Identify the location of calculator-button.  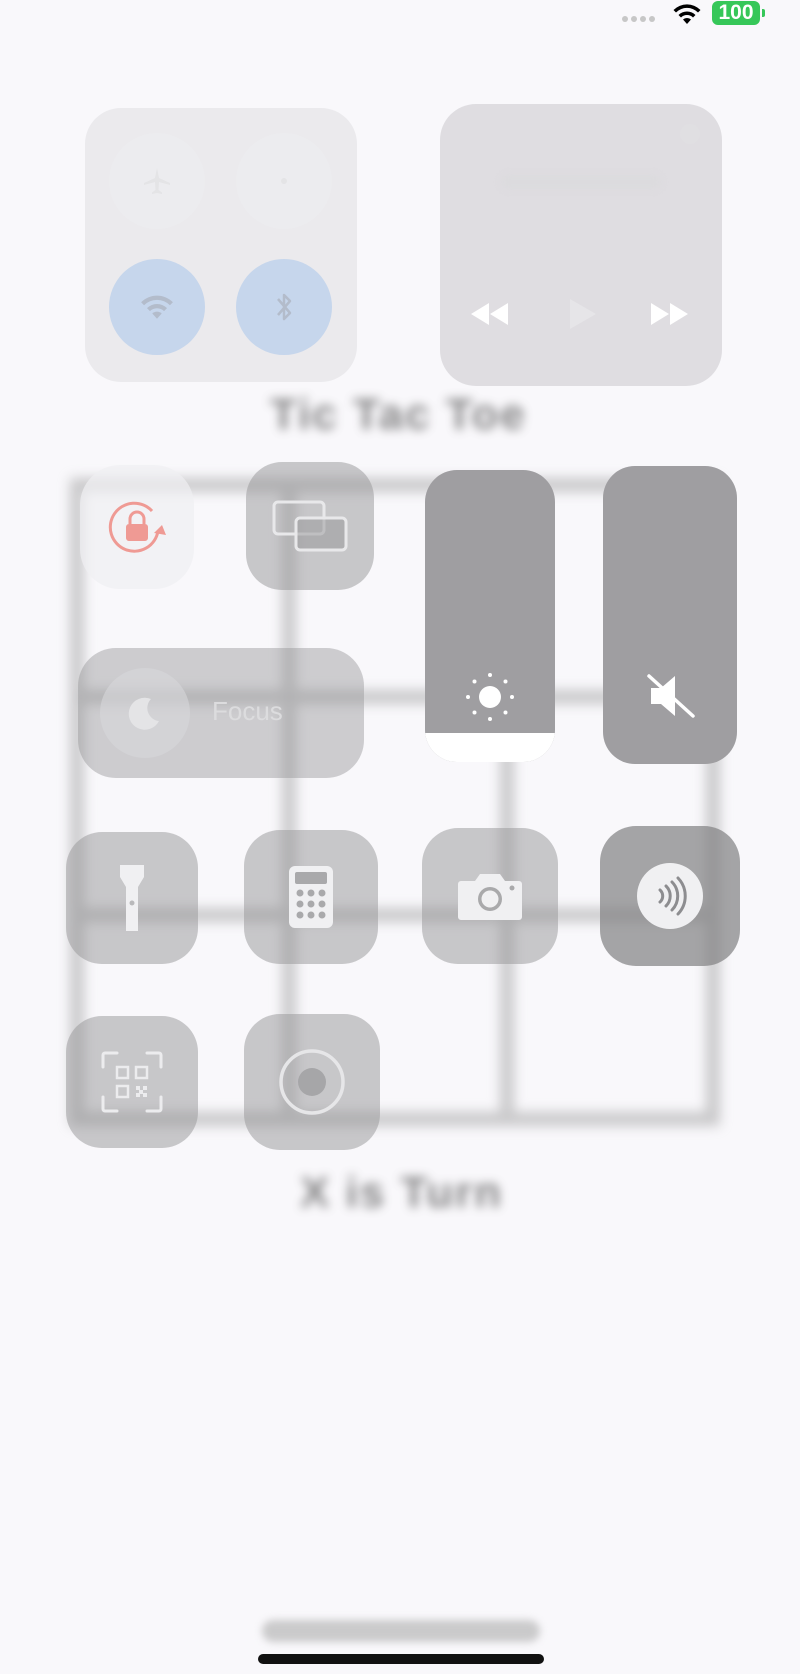
(311, 897).